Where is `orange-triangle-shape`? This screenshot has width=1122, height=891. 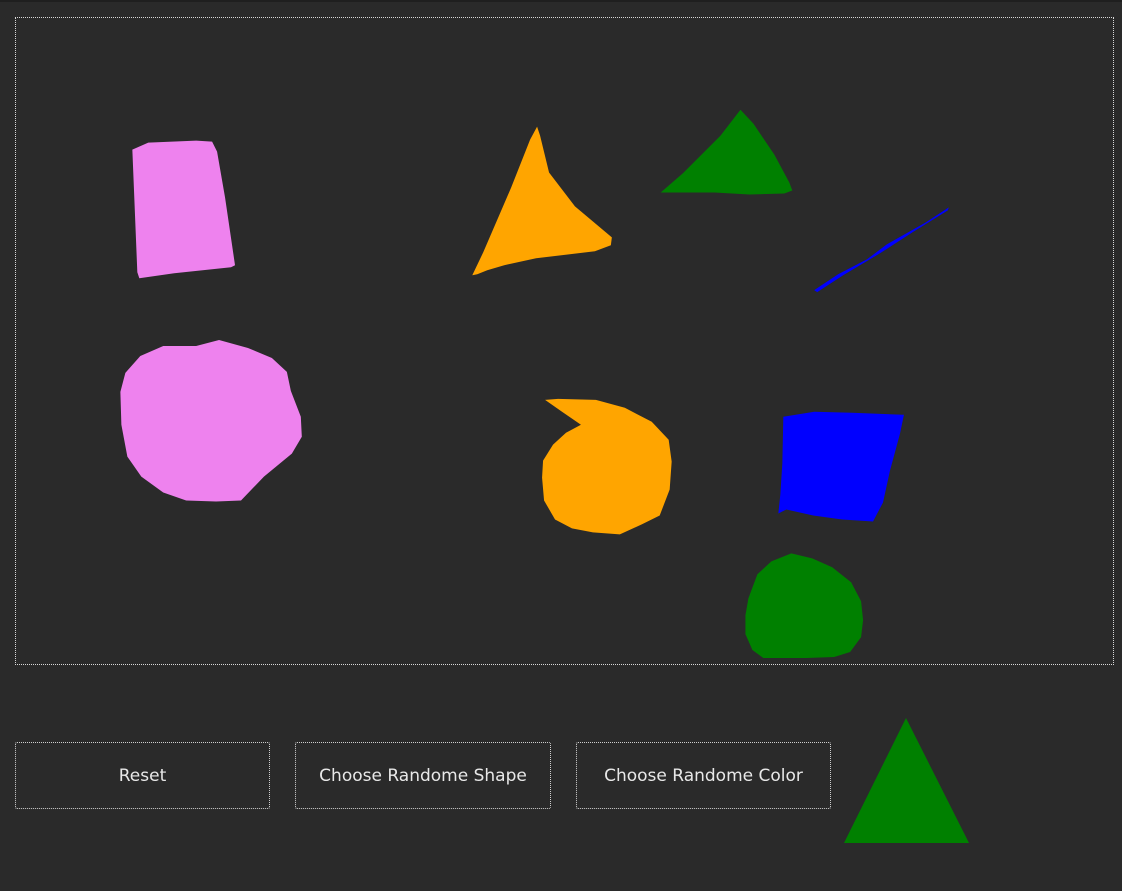 orange-triangle-shape is located at coordinates (542, 201).